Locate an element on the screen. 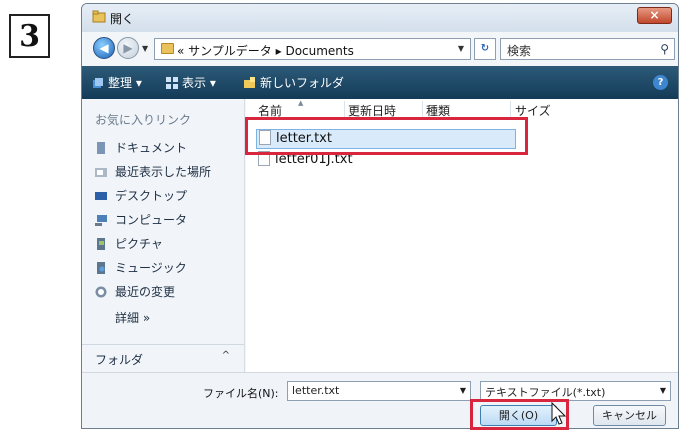 The image size is (683, 432). more-links-button: 詳細 » is located at coordinates (132, 319).